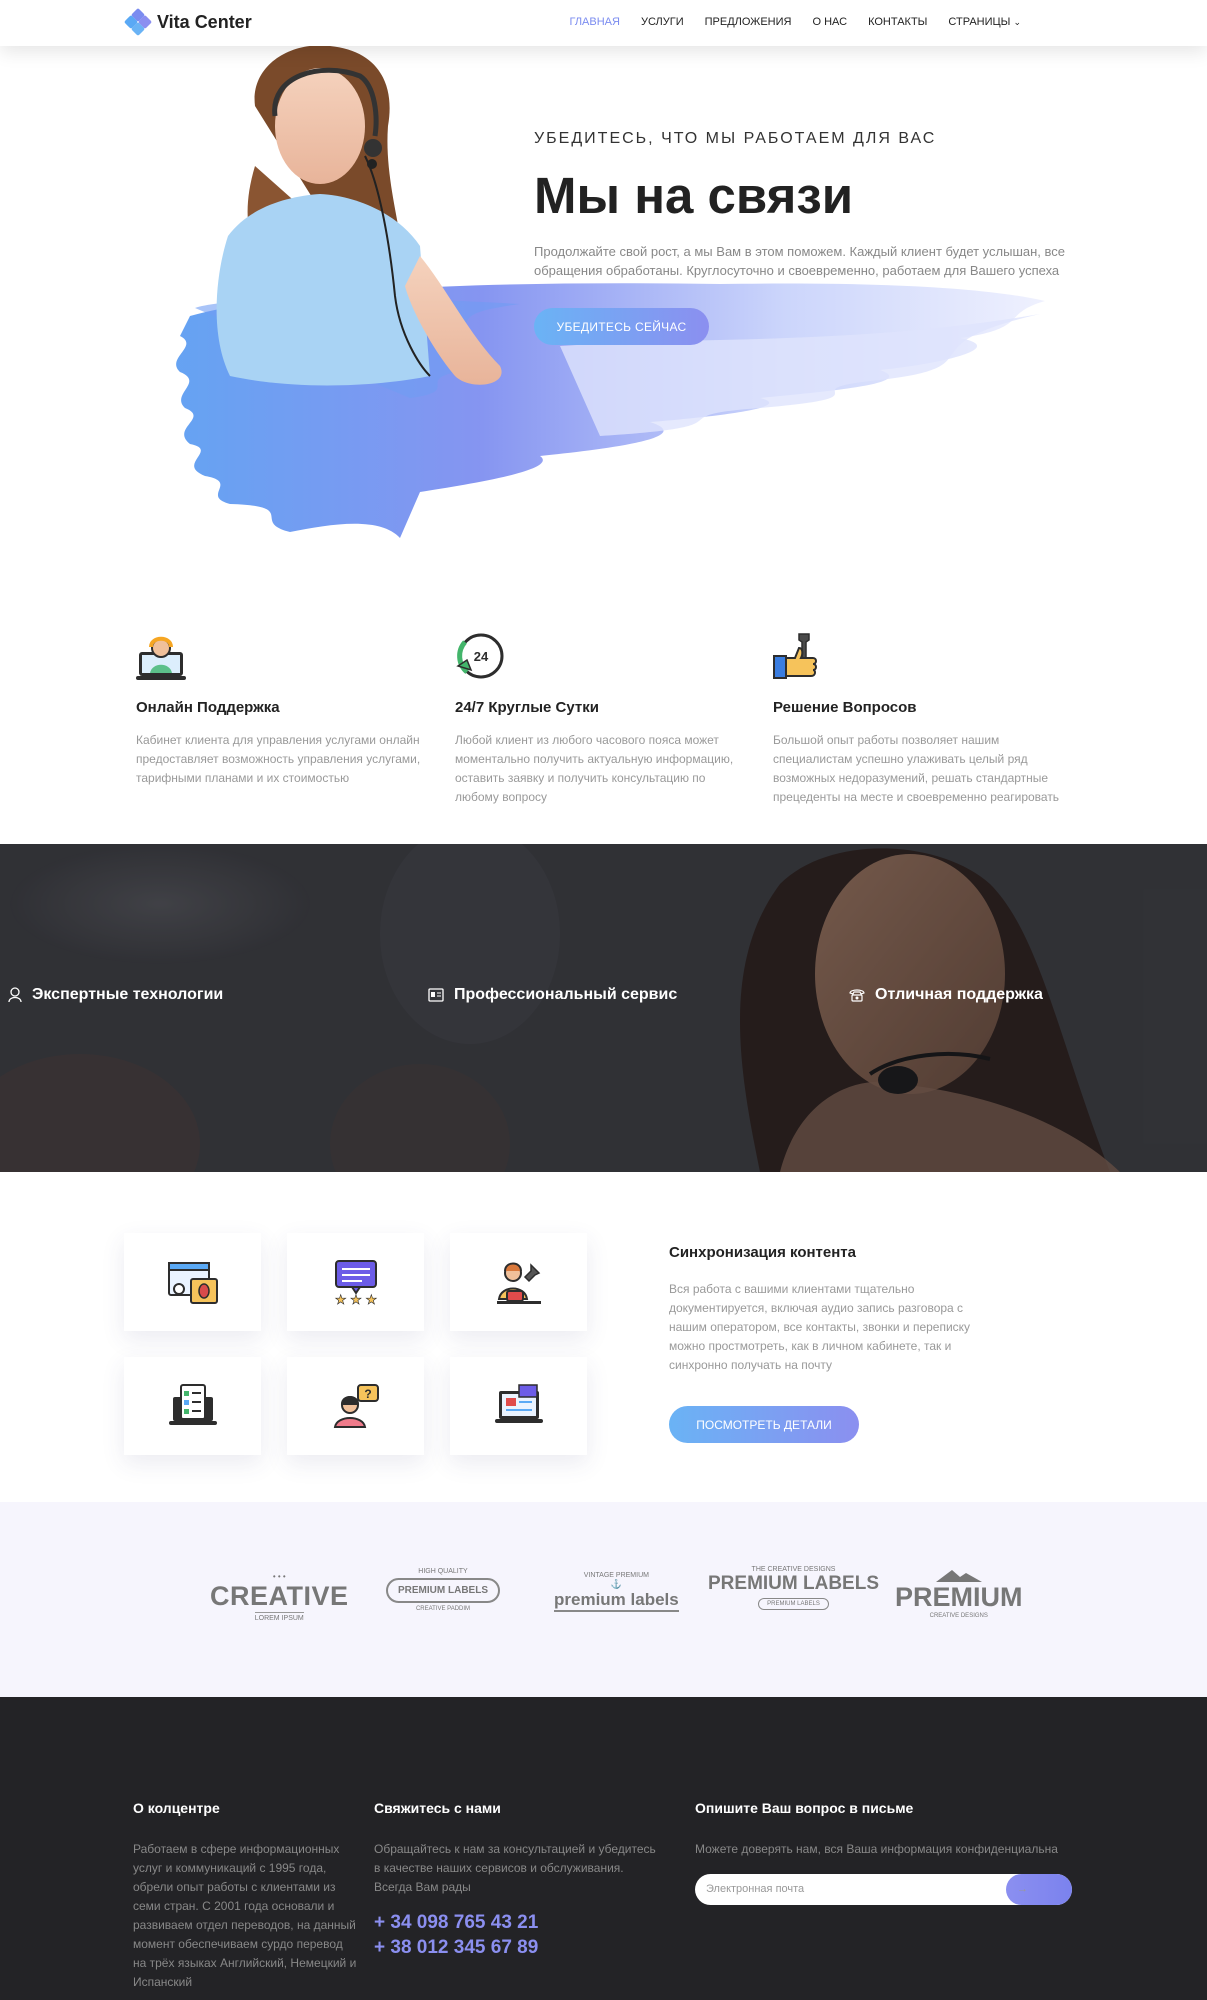 This screenshot has height=2000, width=1207. What do you see at coordinates (959, 1597) in the screenshot?
I see `logo-main-text: PREMIUM` at bounding box center [959, 1597].